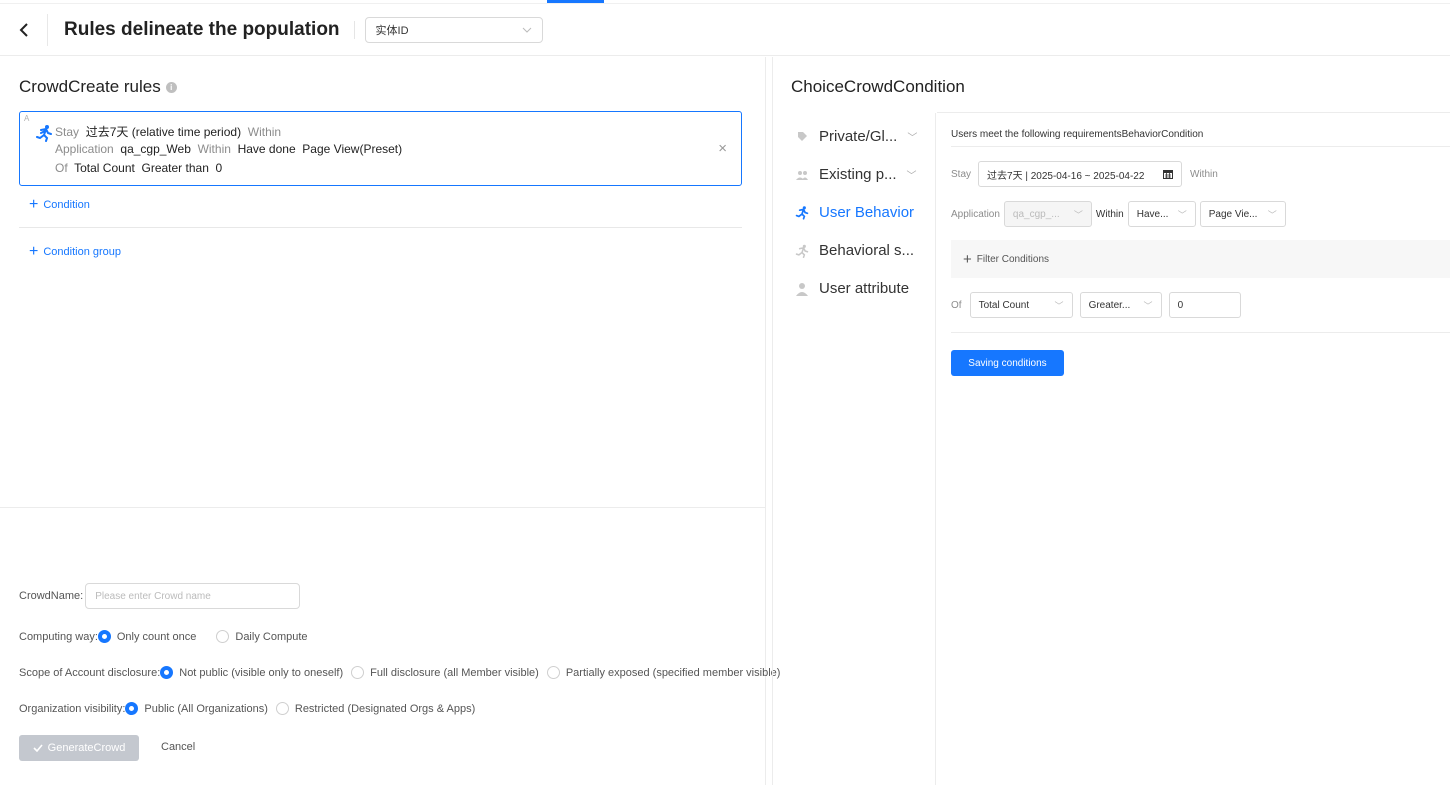 The image size is (1450, 785). Describe the element at coordinates (1204, 305) in the screenshot. I see `value-input: 0` at that location.